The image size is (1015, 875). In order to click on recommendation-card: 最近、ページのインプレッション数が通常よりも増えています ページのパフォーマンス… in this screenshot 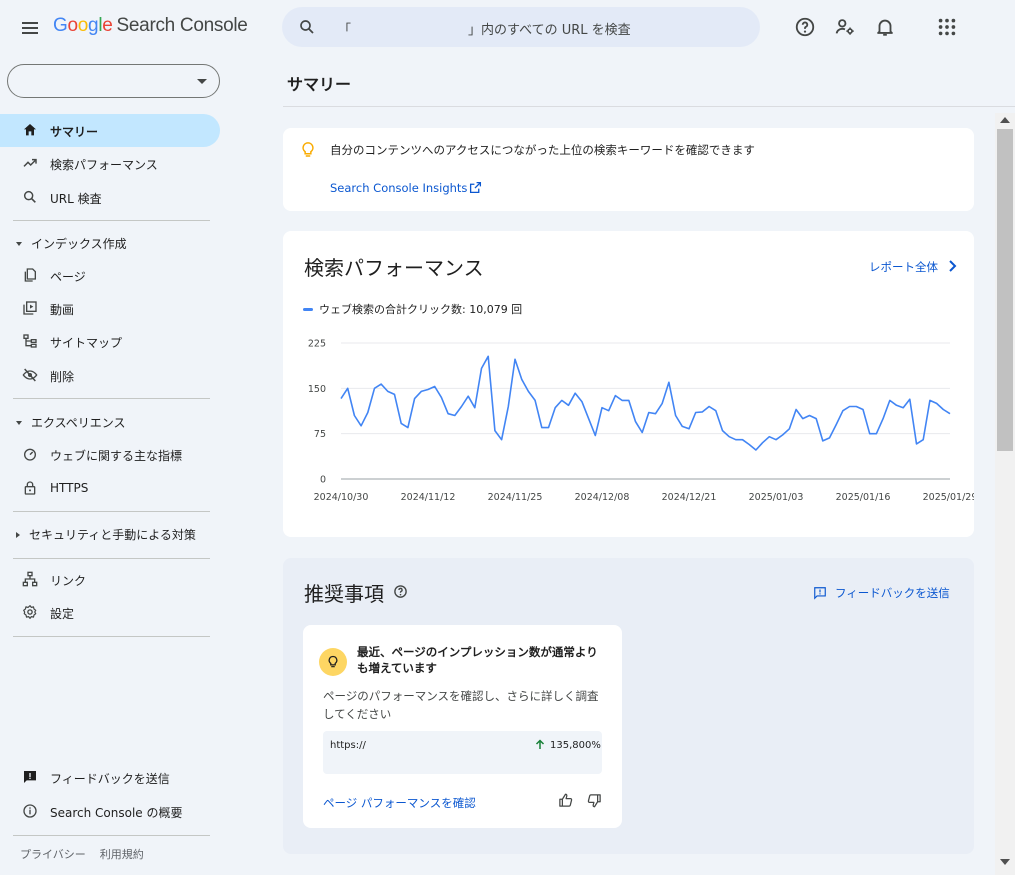, I will do `click(462, 726)`.